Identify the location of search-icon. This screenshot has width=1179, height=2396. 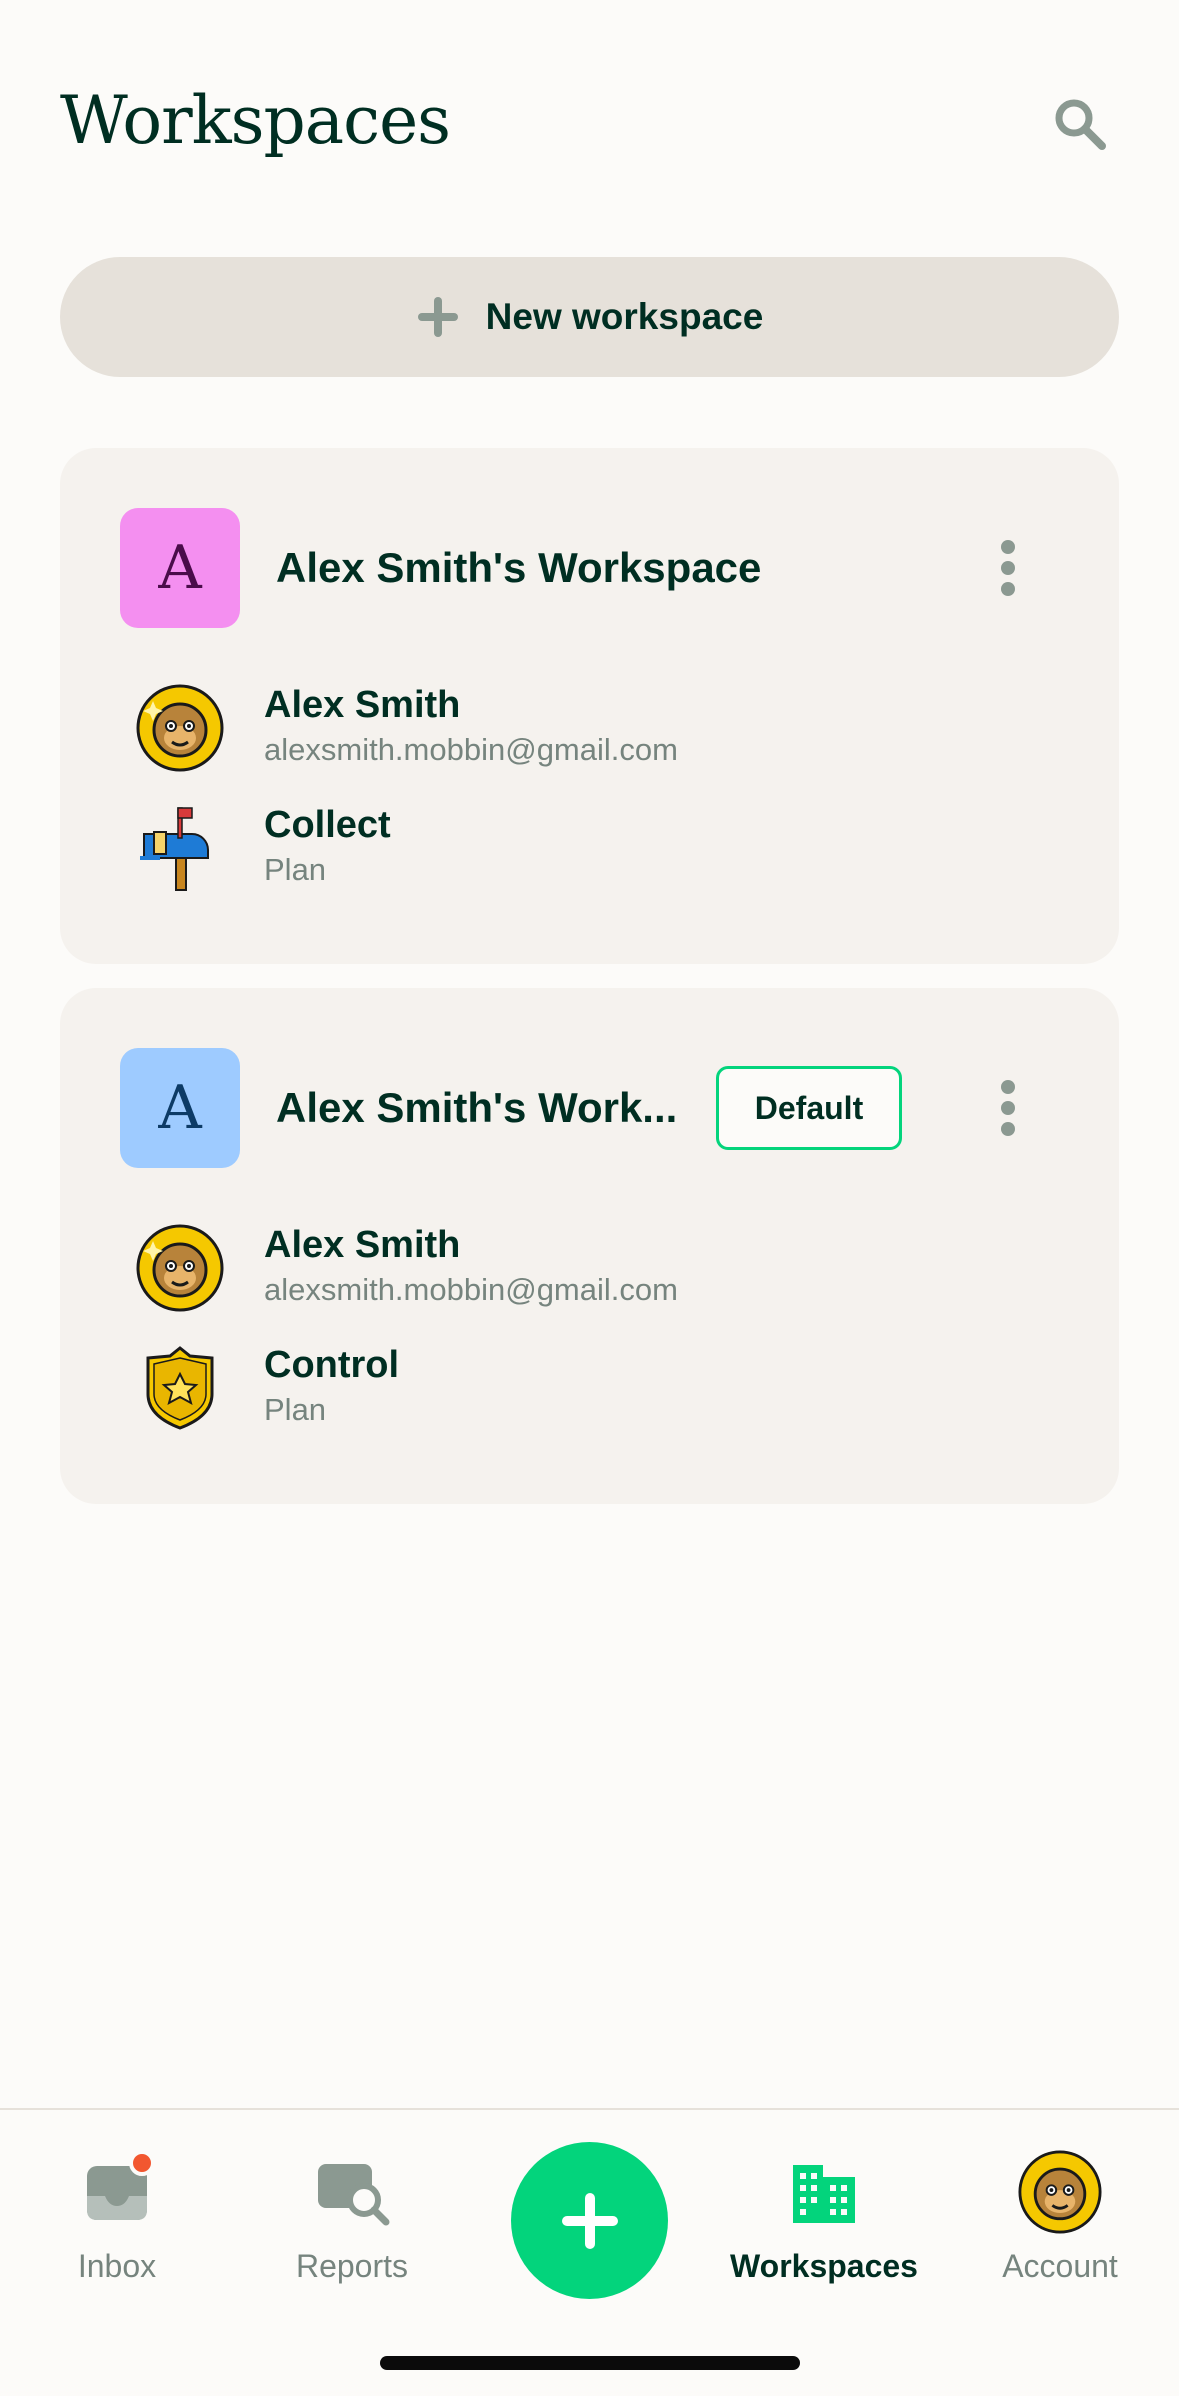
(1080, 124).